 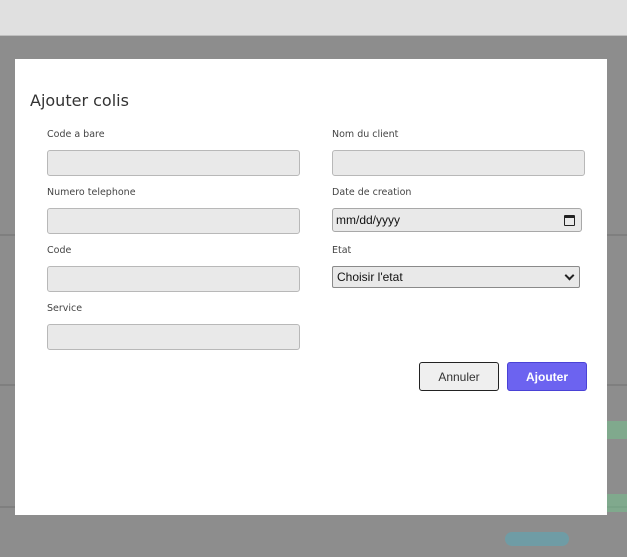 What do you see at coordinates (65, 308) in the screenshot?
I see `service-label: Service` at bounding box center [65, 308].